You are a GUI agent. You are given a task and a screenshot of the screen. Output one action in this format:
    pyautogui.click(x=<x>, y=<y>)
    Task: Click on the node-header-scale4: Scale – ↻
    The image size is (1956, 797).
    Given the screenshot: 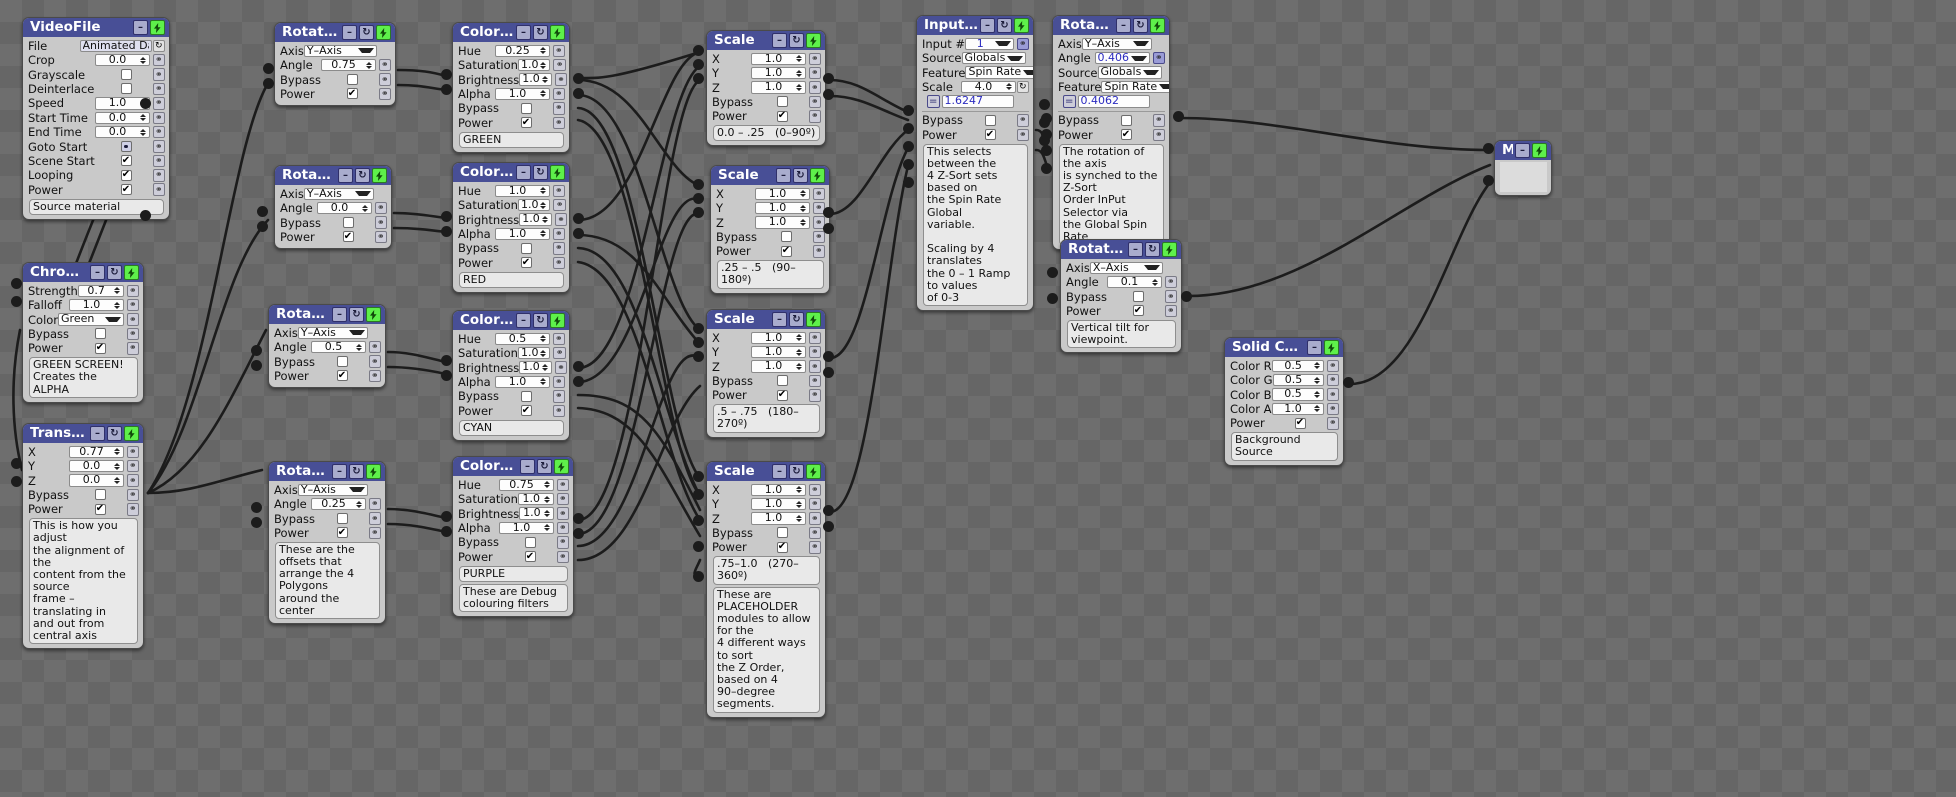 What is the action you would take?
    pyautogui.click(x=766, y=471)
    